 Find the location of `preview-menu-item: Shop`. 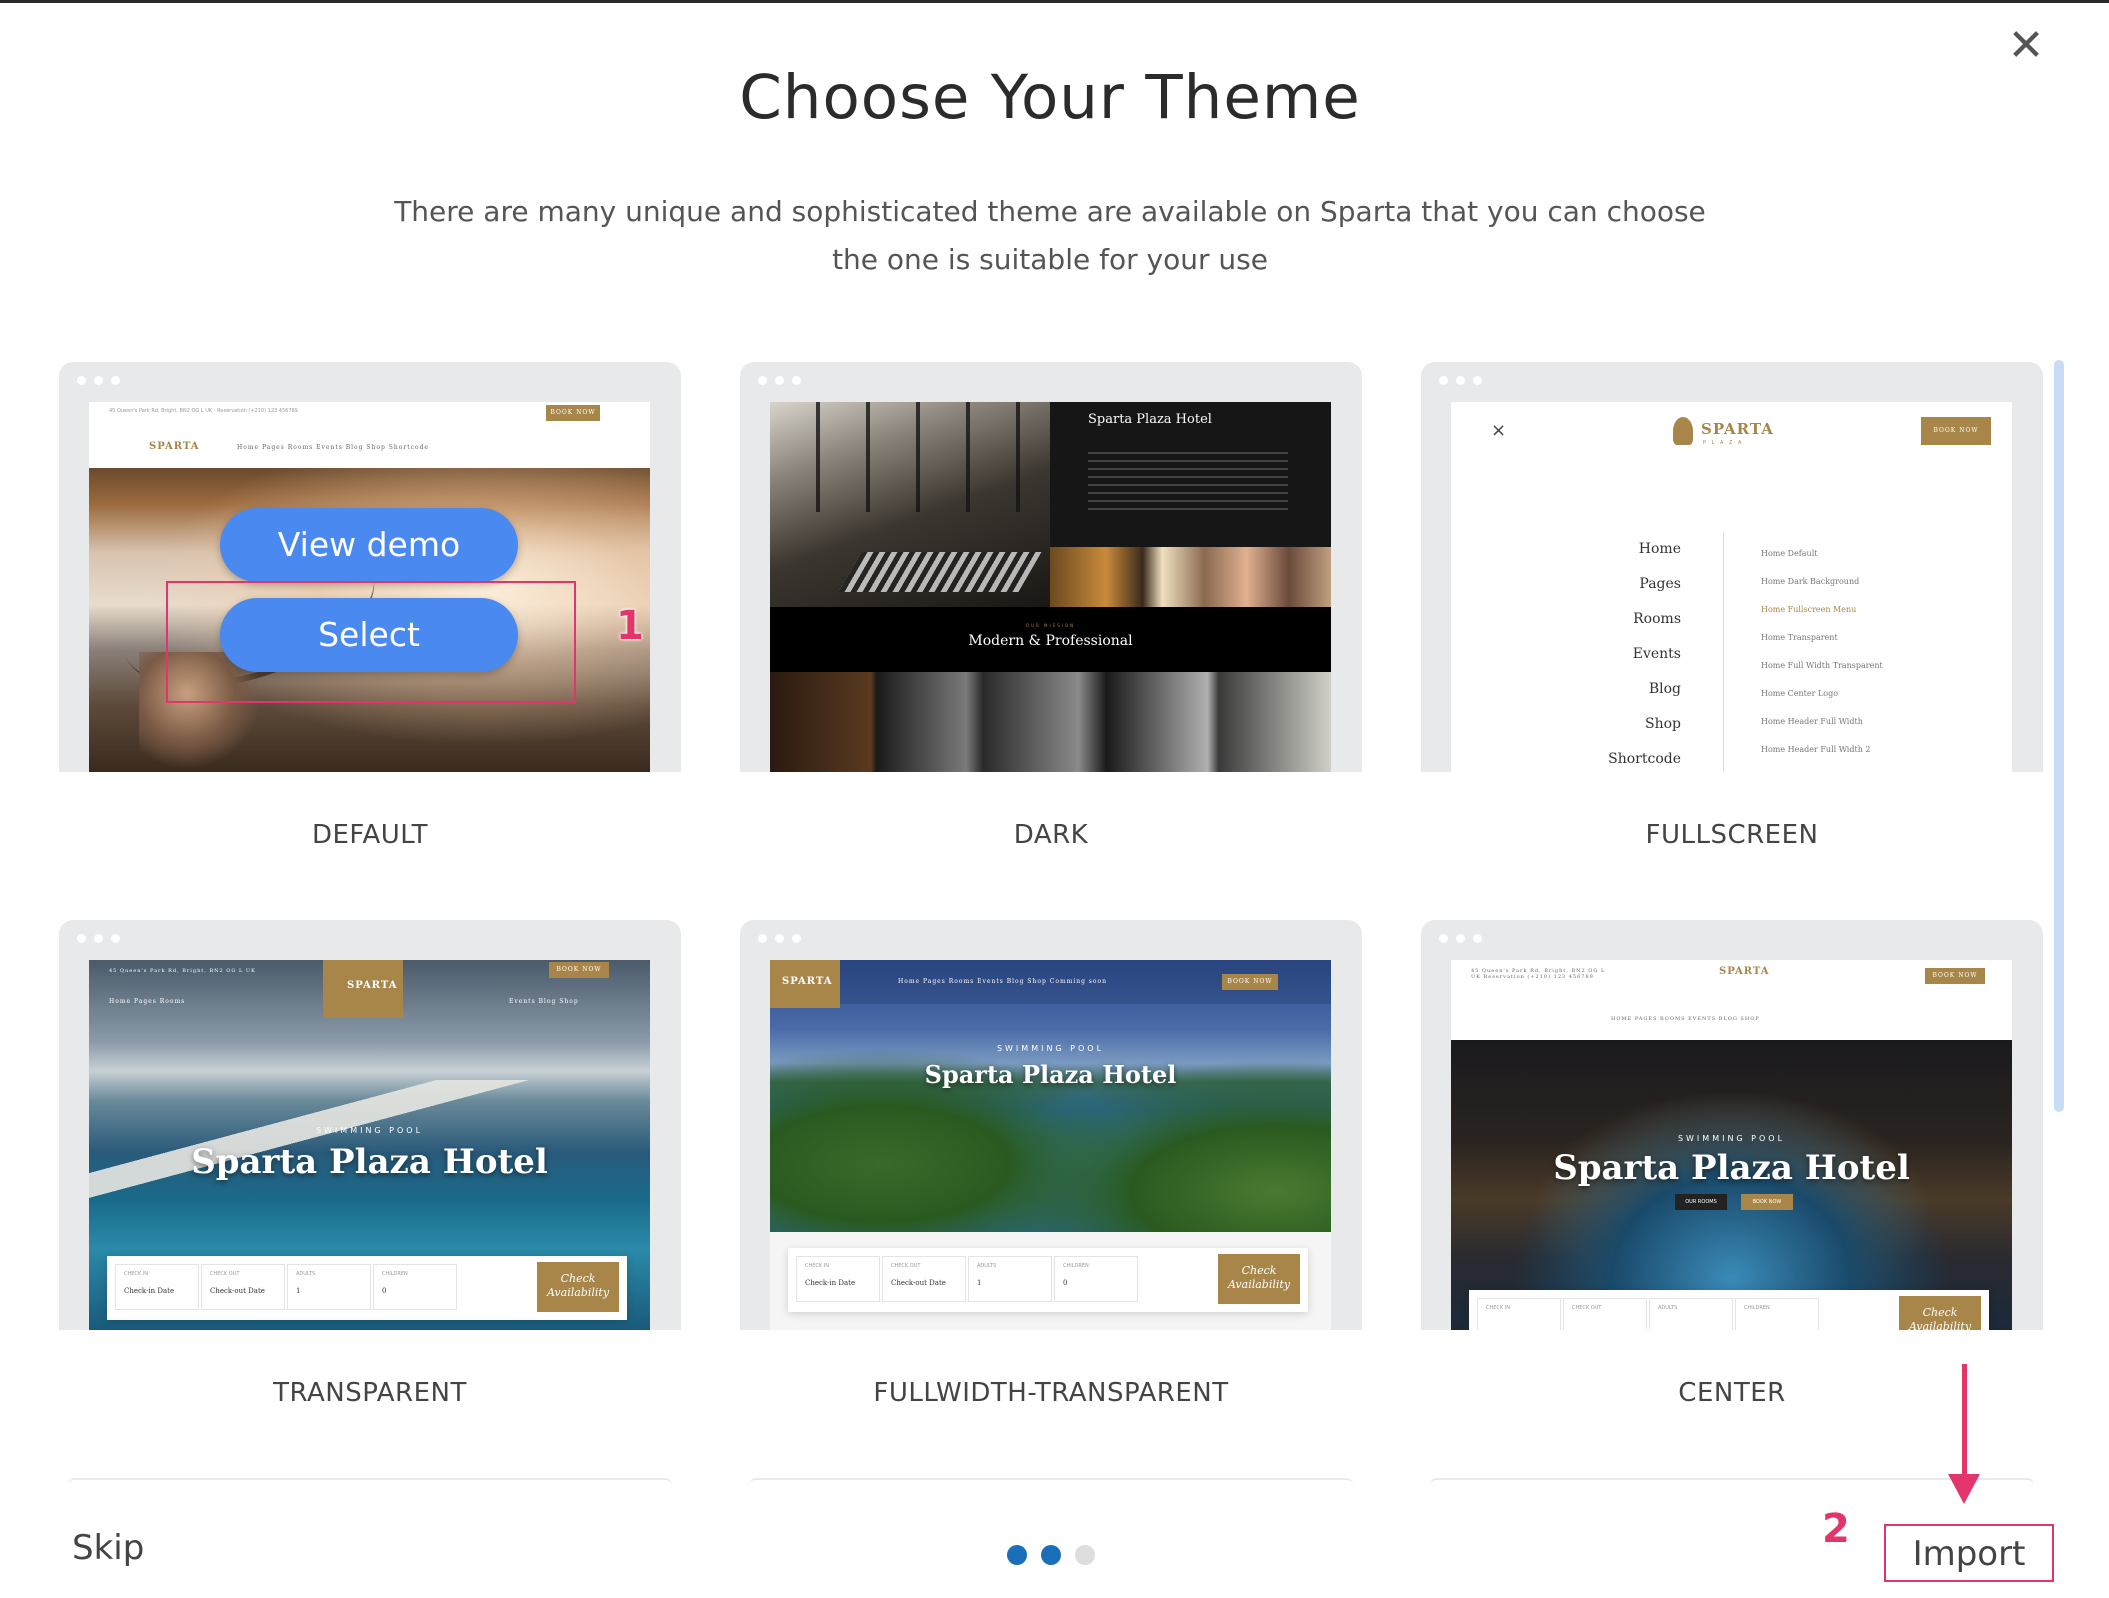

preview-menu-item: Shop is located at coordinates (1663, 724).